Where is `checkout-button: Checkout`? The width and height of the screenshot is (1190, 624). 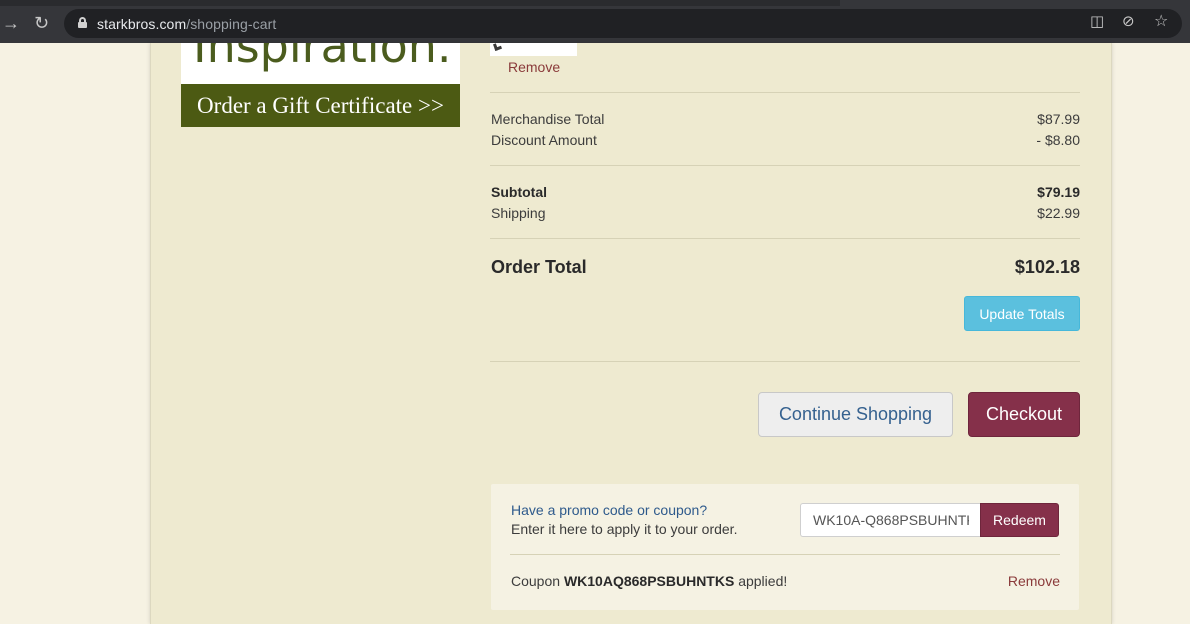 checkout-button: Checkout is located at coordinates (1024, 414).